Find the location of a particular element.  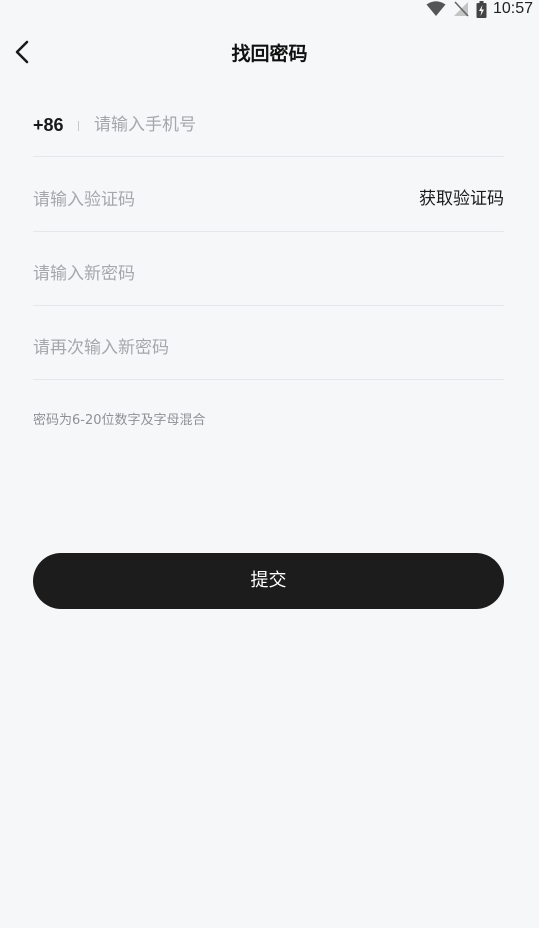

status-bar: 10:57 is located at coordinates (269, 9).